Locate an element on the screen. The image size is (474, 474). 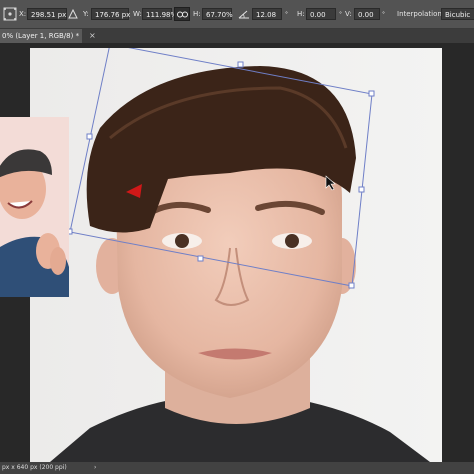
y-field: 176.76 px is located at coordinates (110, 14).